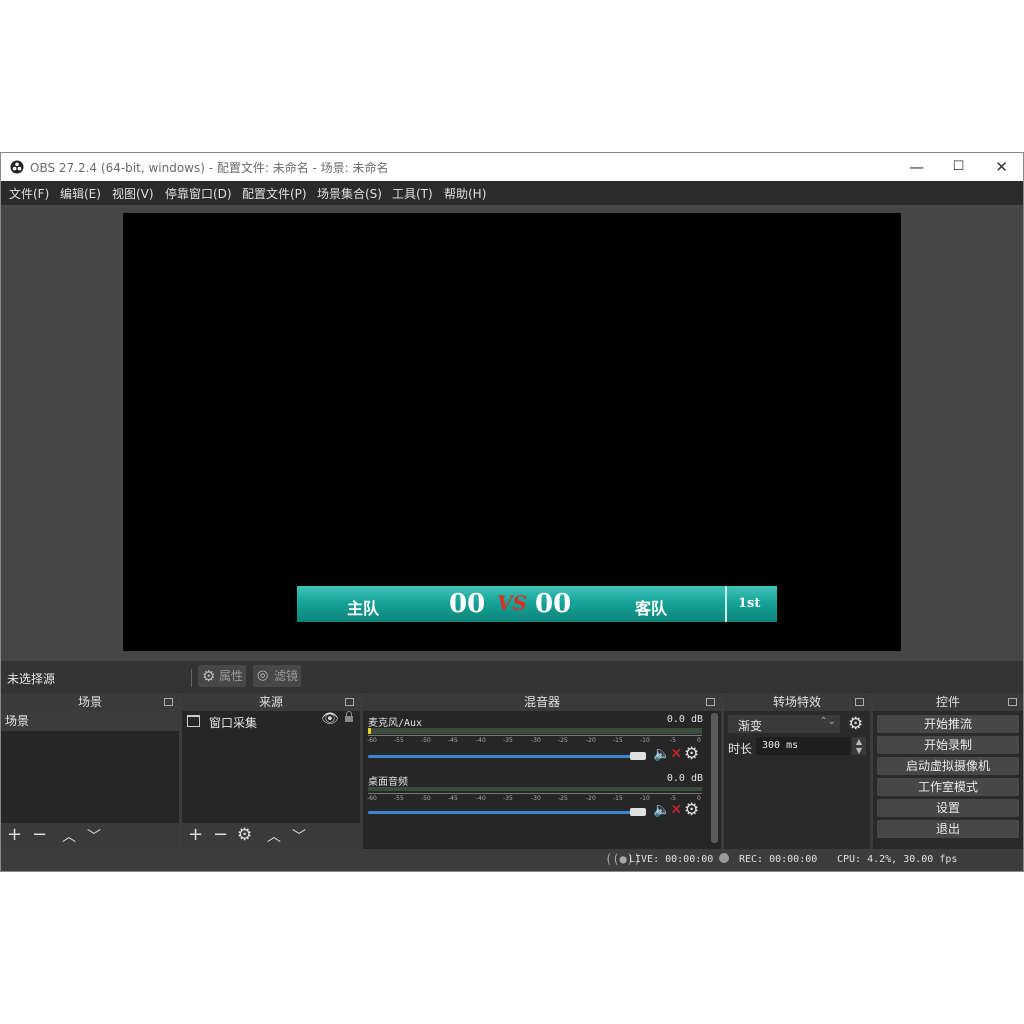  I want to click on lock-icon, so click(349, 716).